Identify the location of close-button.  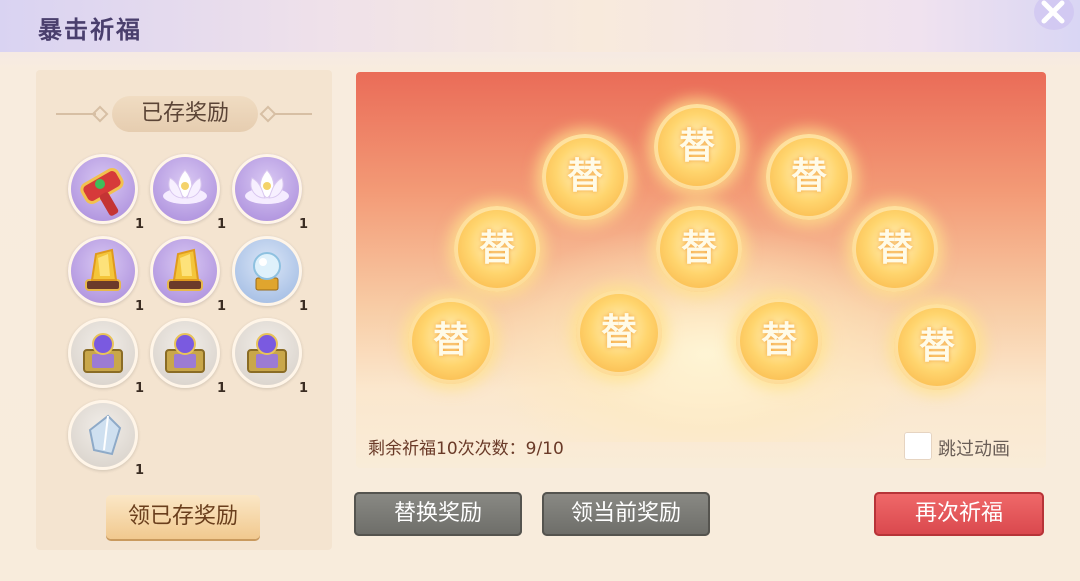
(1052, 17).